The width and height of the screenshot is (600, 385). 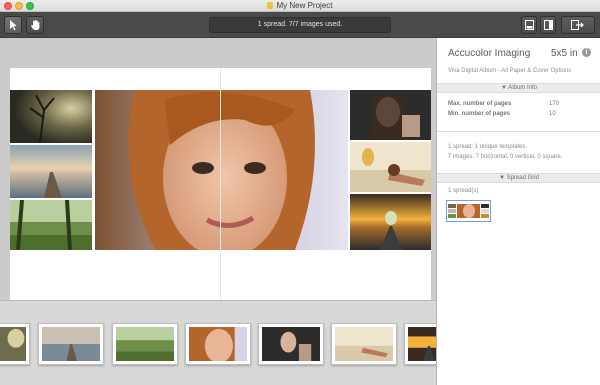 I want to click on photo-pier, so click(x=51, y=171).